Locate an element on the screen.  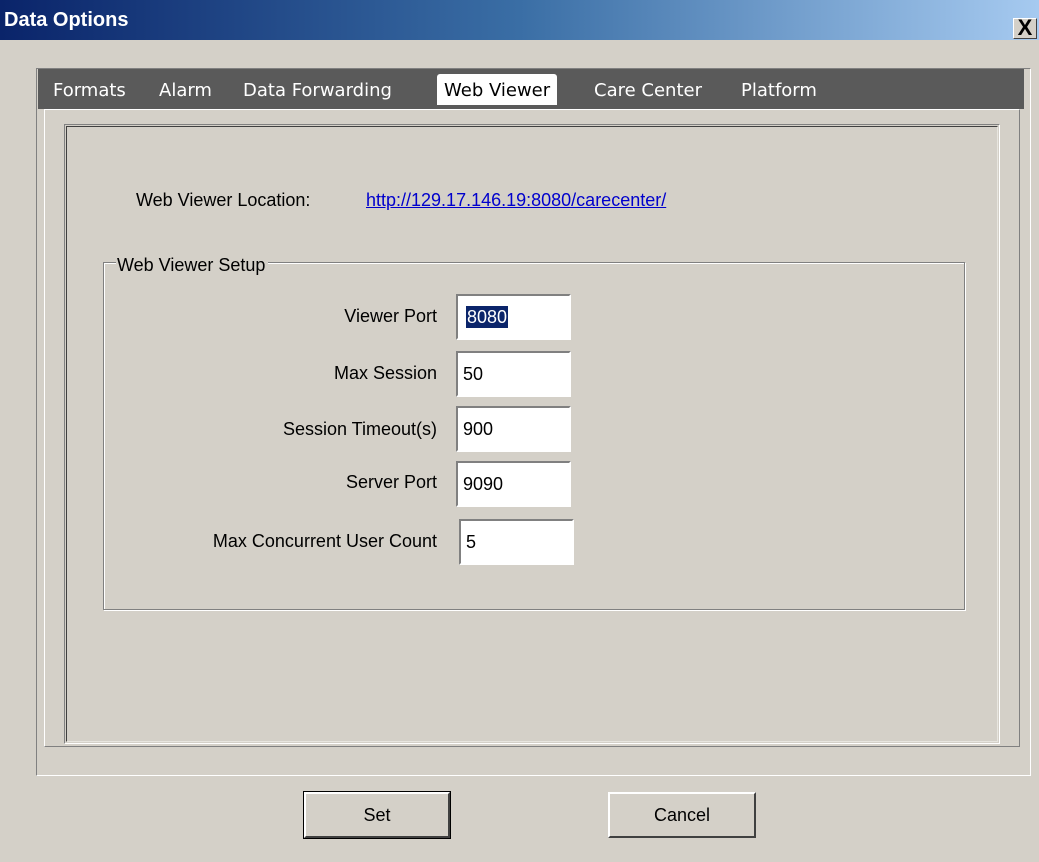
close-button: X is located at coordinates (1025, 27).